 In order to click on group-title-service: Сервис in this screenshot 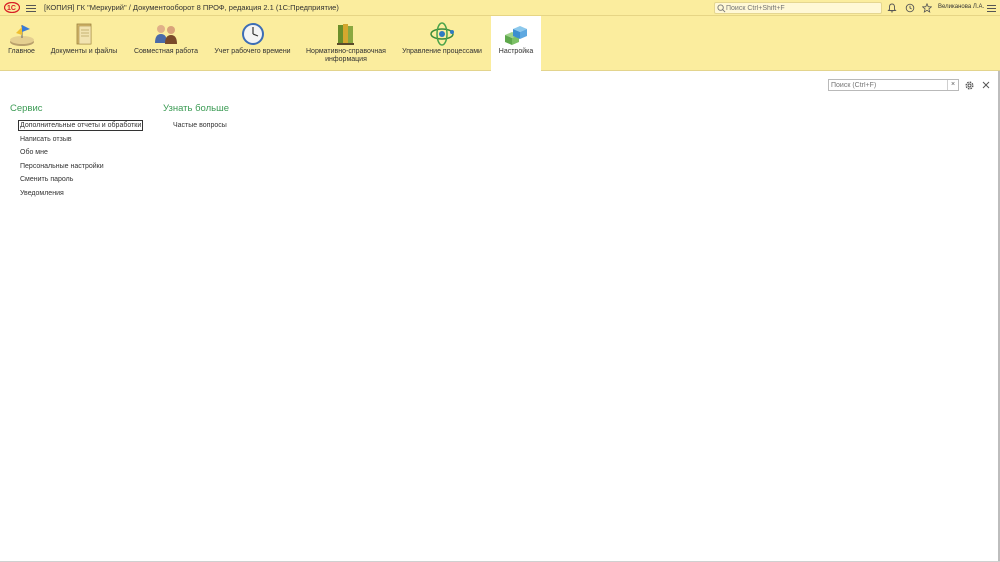, I will do `click(26, 108)`.